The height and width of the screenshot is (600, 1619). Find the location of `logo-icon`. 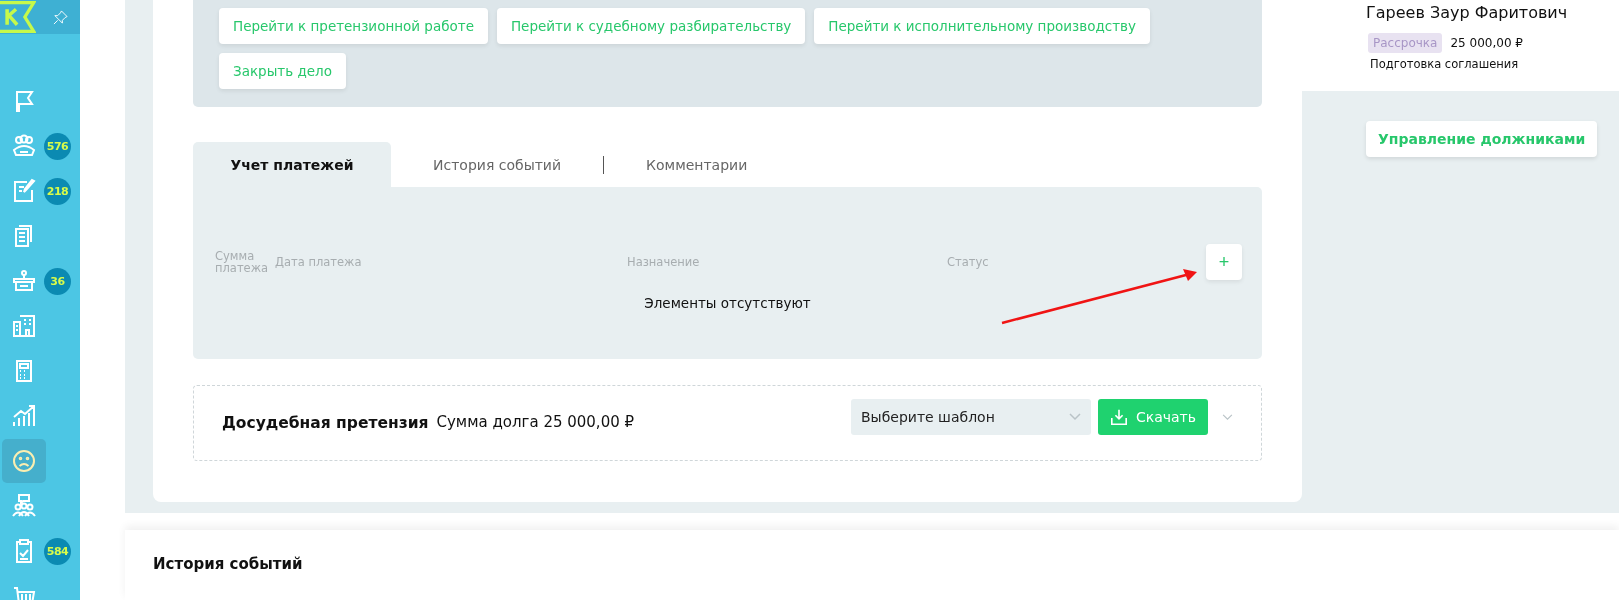

logo-icon is located at coordinates (18, 17).